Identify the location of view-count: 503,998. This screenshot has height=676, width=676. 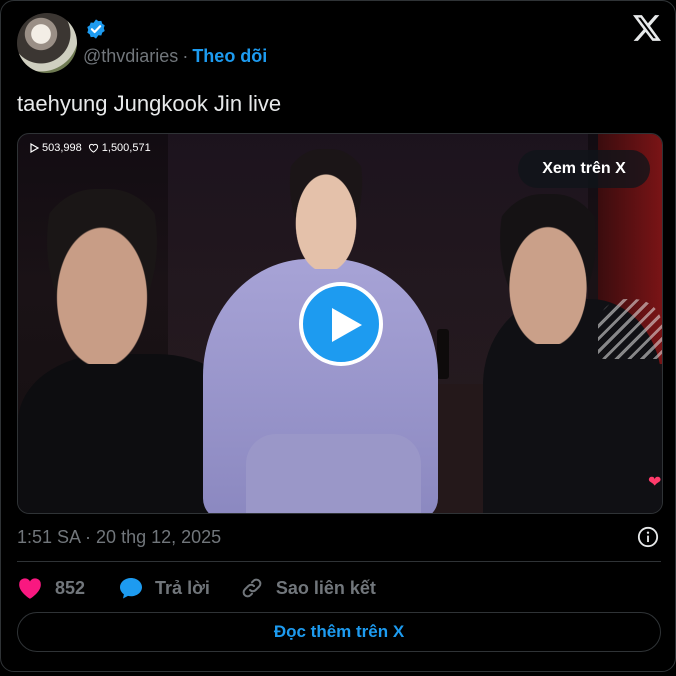
(56, 148).